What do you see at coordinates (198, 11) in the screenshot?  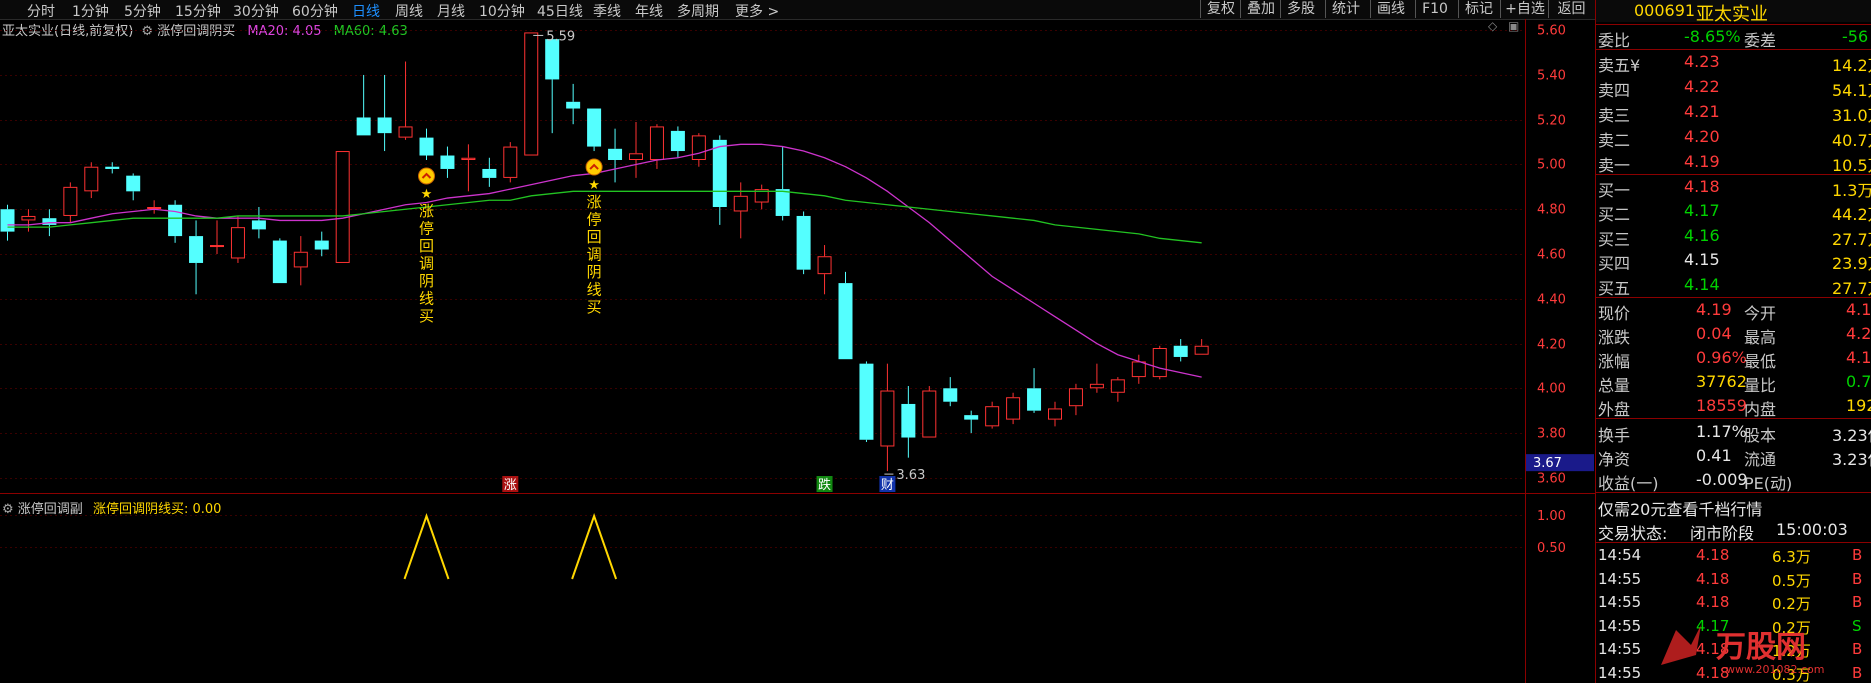 I see `period-tab: 15分钟` at bounding box center [198, 11].